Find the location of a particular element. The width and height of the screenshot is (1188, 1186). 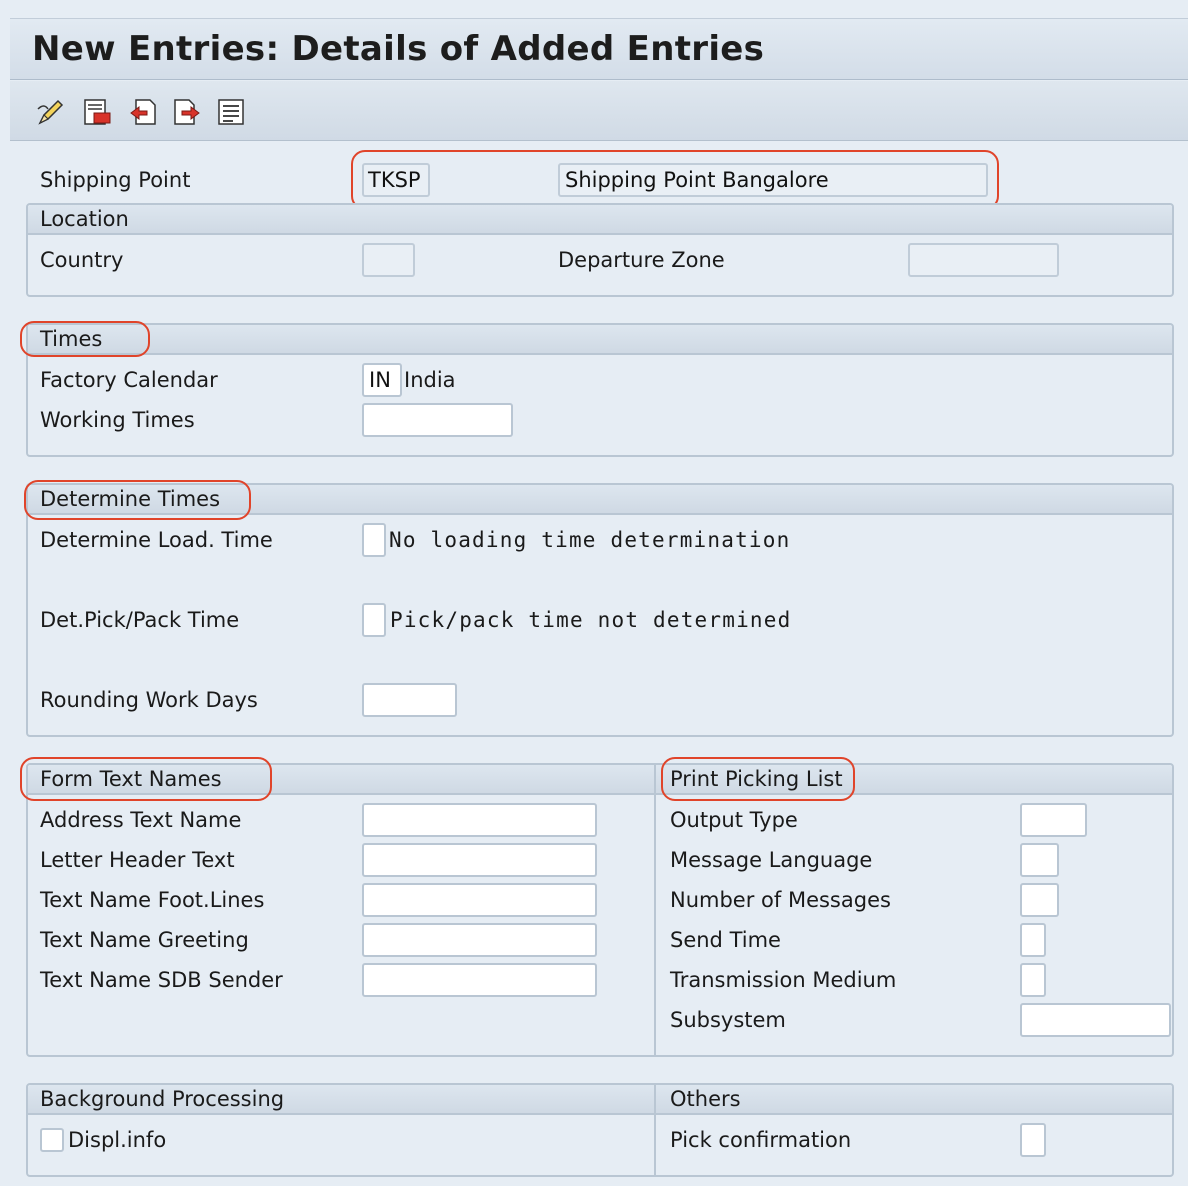

displ-info-checkbox is located at coordinates (52, 1140).